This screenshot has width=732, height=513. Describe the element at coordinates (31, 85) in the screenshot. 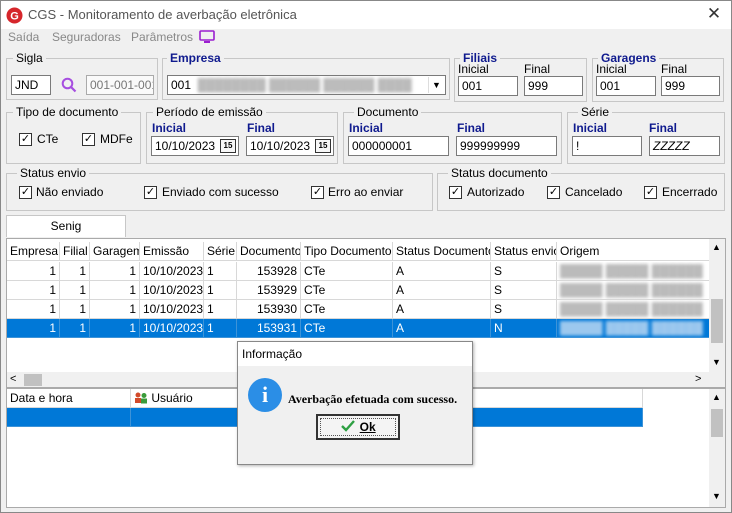

I see `sigla-input: JND` at that location.